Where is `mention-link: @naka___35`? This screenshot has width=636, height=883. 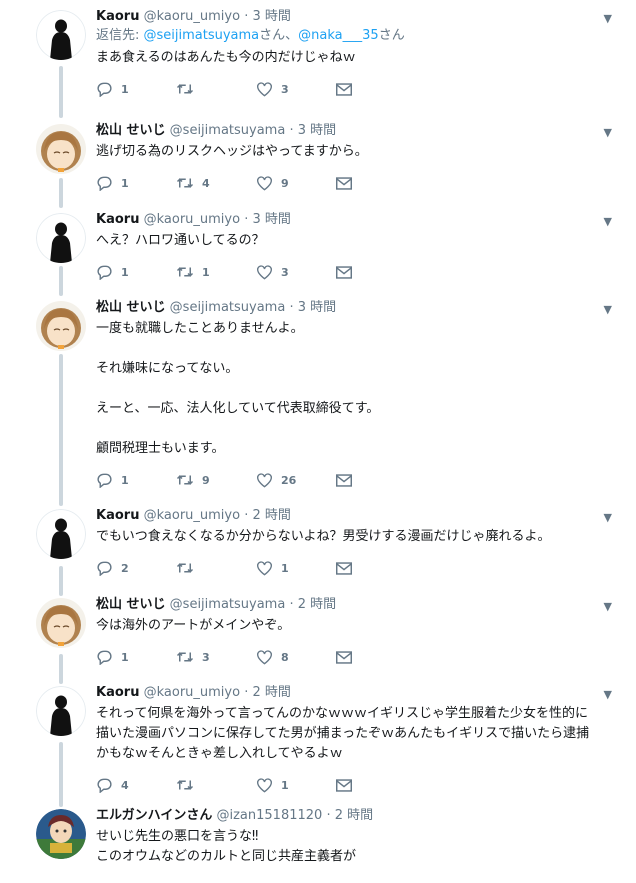
mention-link: @naka___35 is located at coordinates (338, 35).